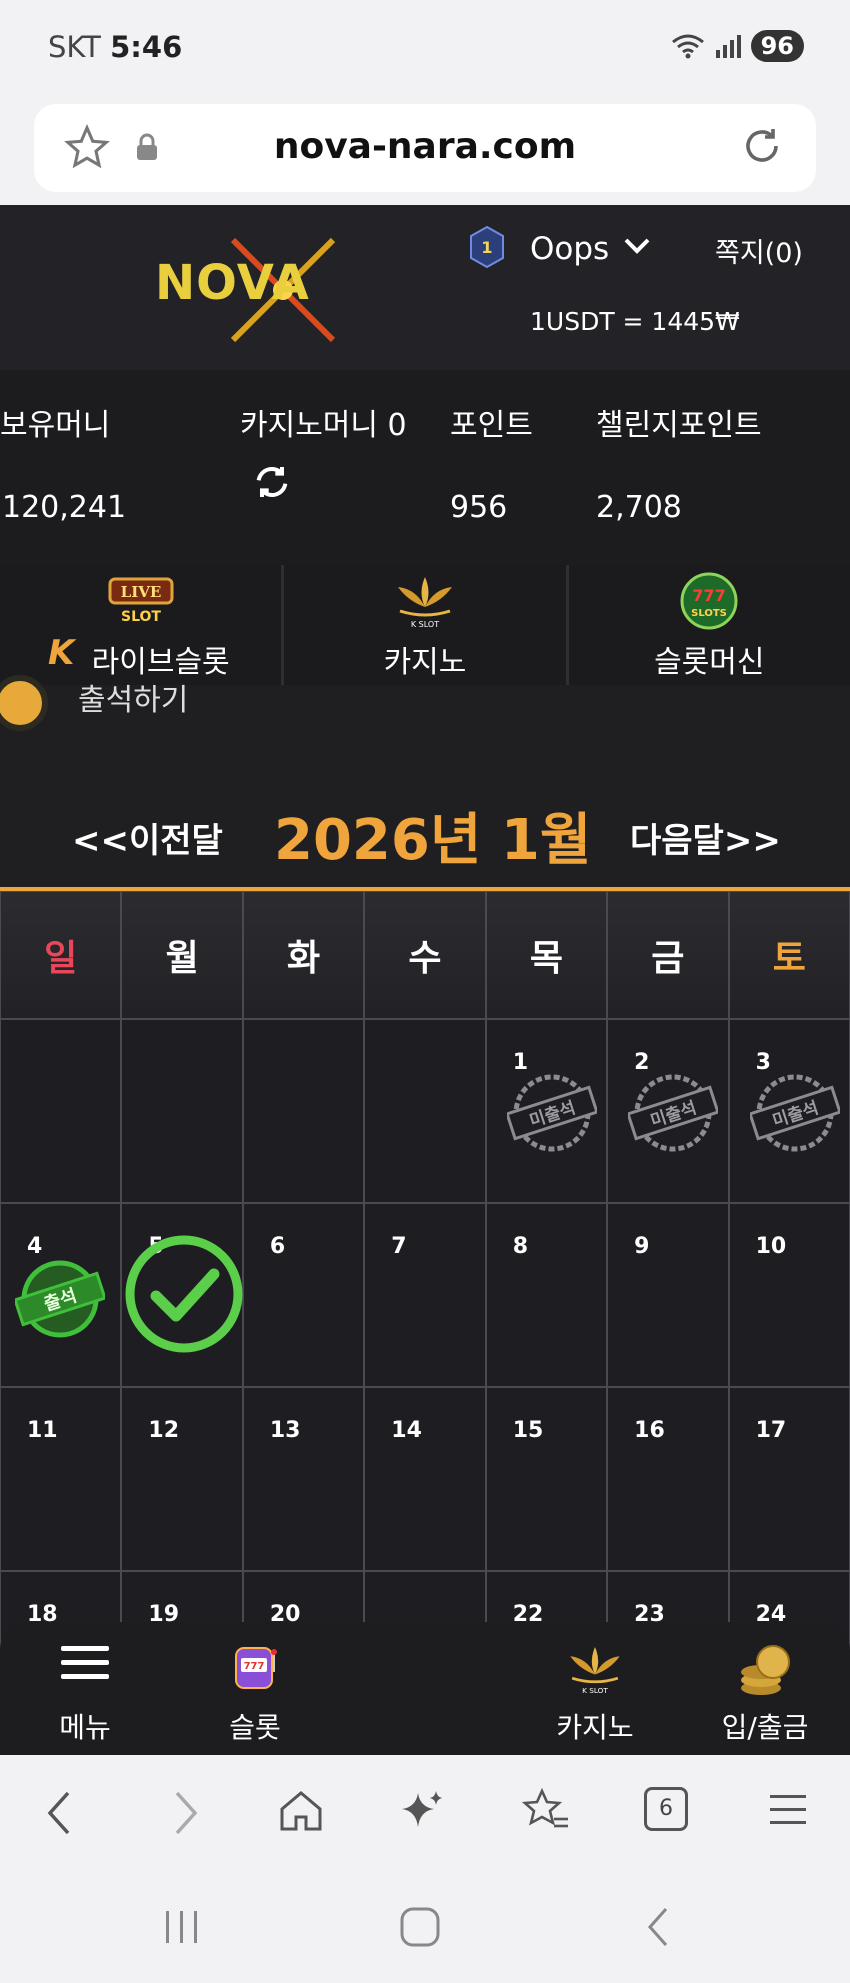 The height and width of the screenshot is (1983, 850). I want to click on messages-link: 쪽지(0), so click(759, 250).